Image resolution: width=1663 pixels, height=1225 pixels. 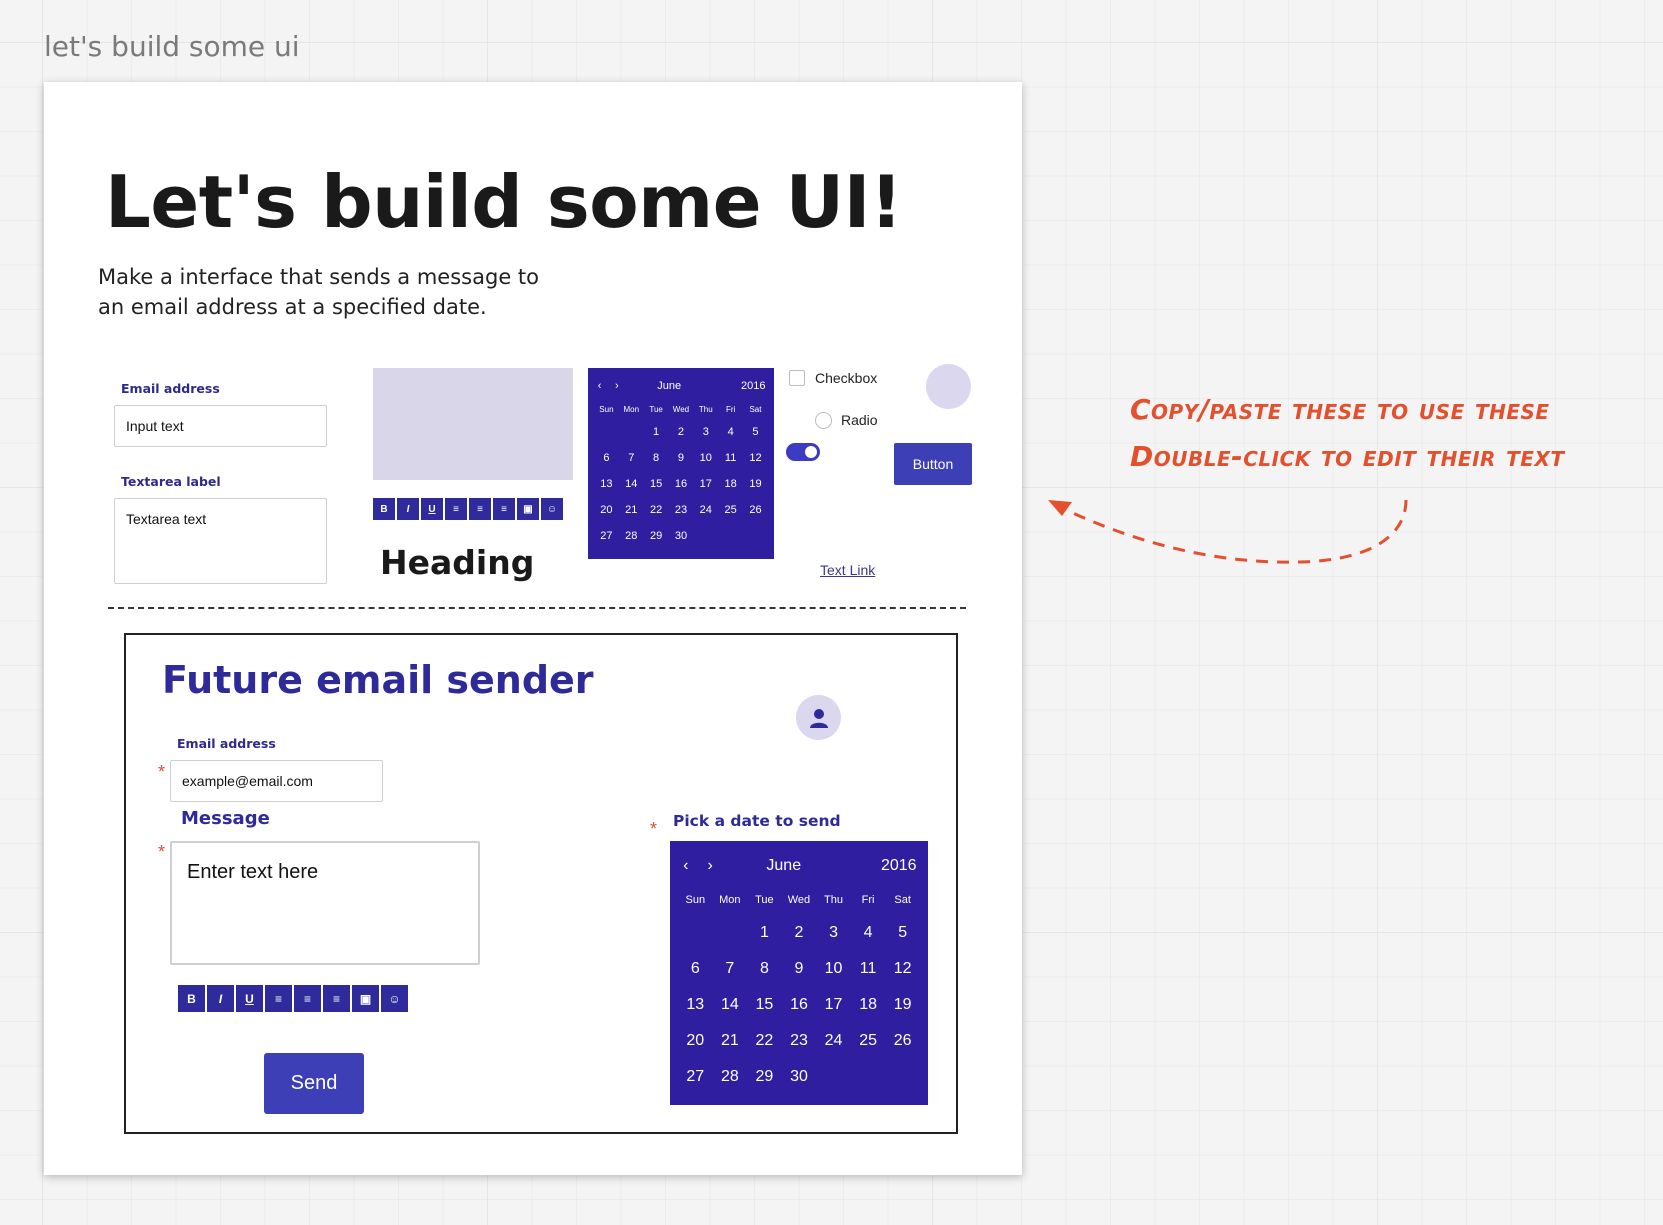 What do you see at coordinates (1340, 409) in the screenshot?
I see `annotation-line-1: Copy/paste these to use these` at bounding box center [1340, 409].